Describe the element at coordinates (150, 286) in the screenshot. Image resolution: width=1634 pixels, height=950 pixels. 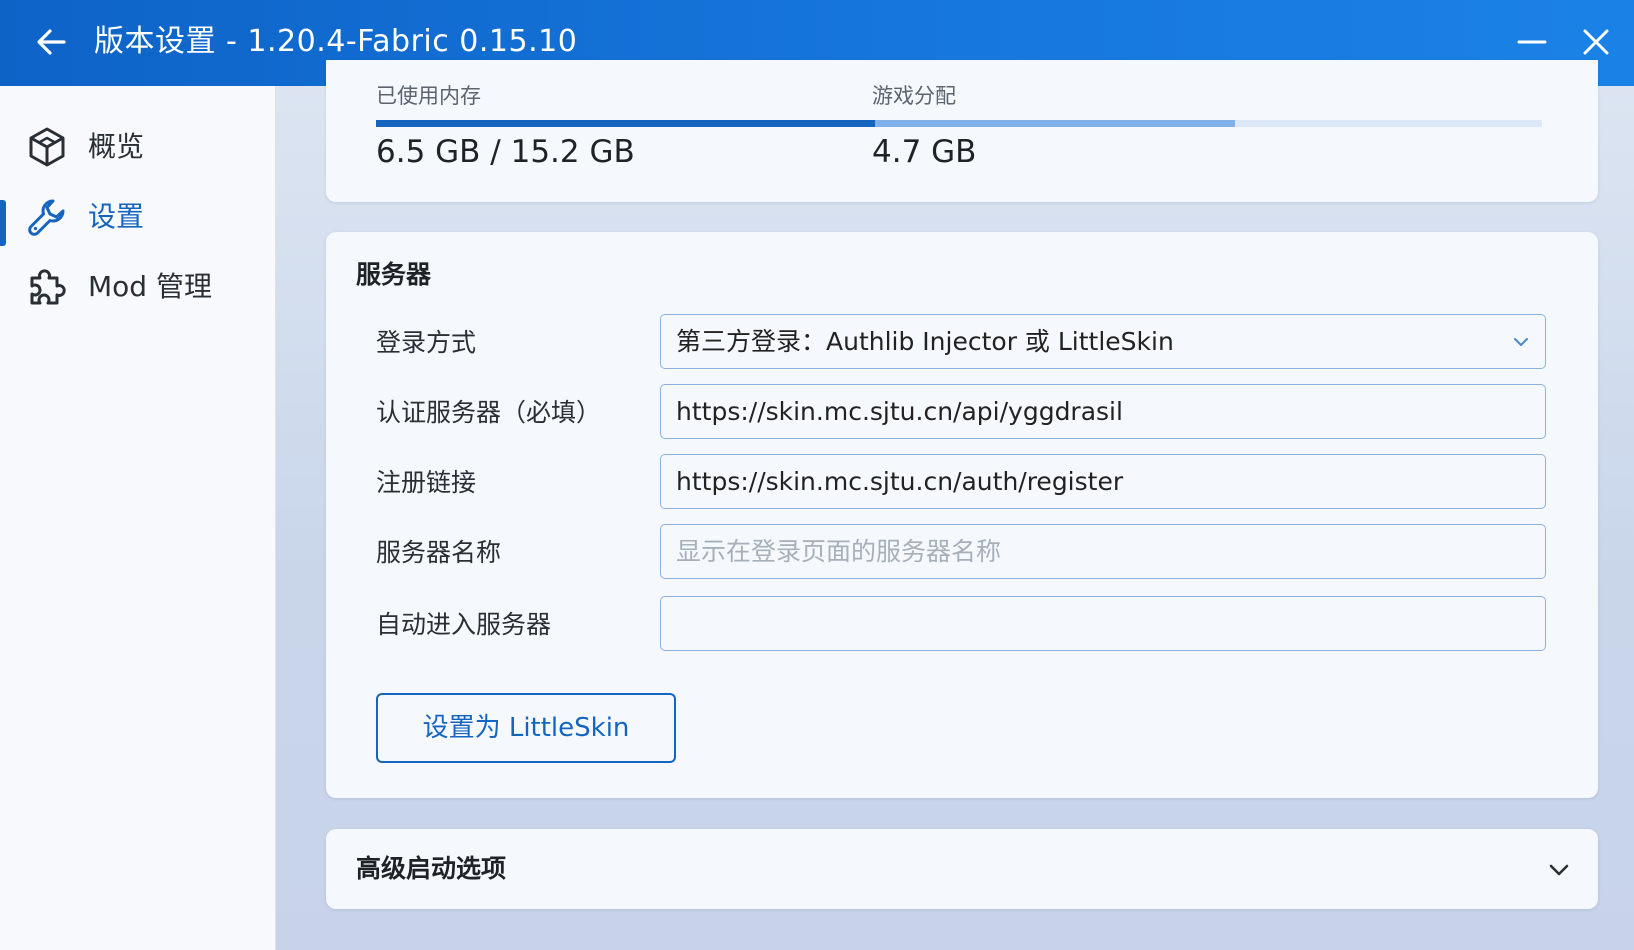
I see `sidebar-item-label: Mod 管理` at that location.